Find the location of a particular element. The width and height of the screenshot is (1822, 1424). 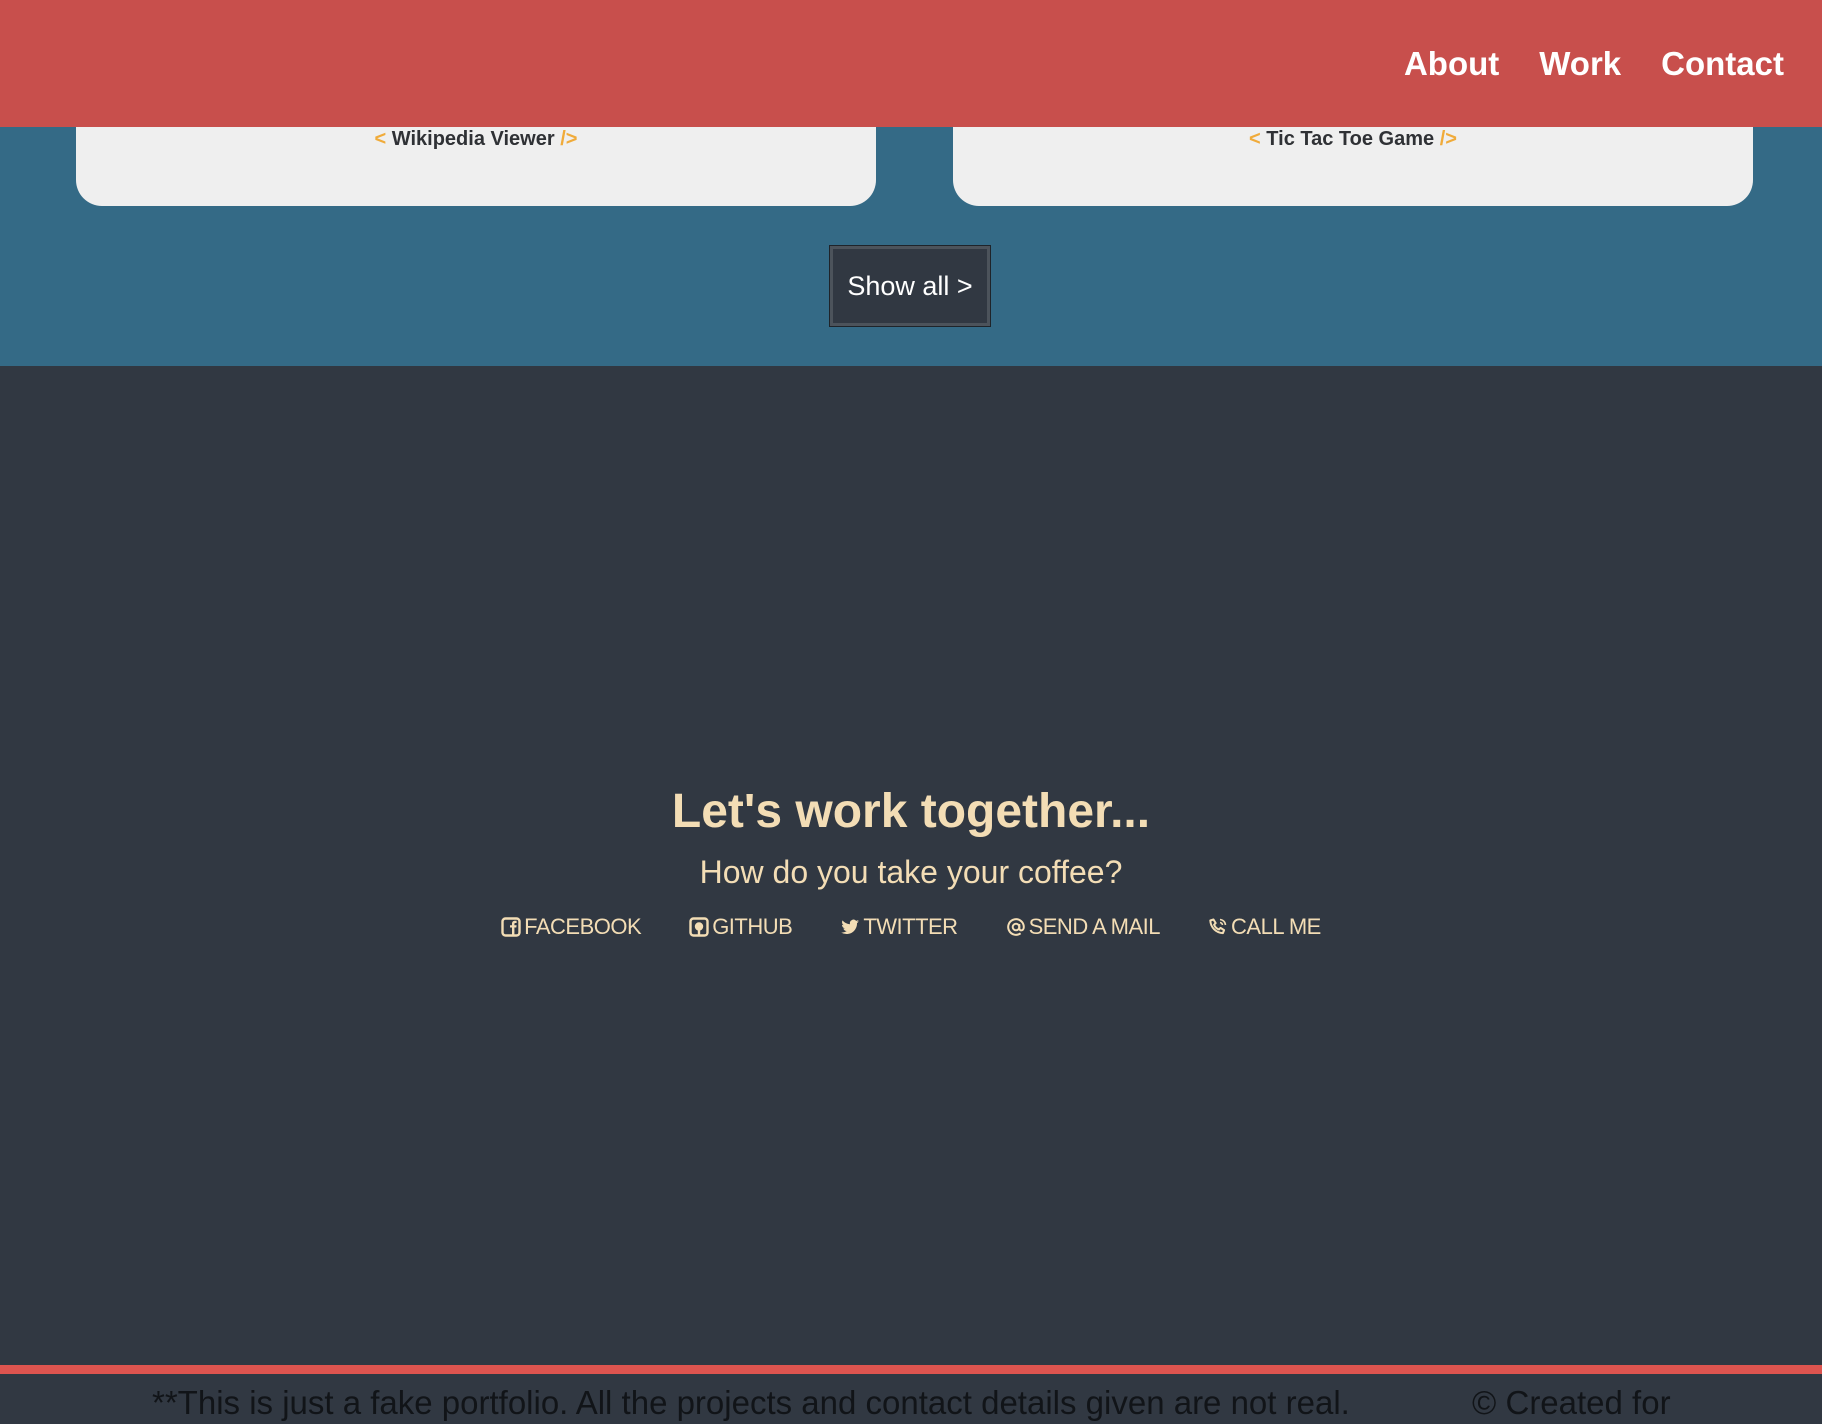

send-mail-label: SEND A MAIL is located at coordinates (1094, 926).